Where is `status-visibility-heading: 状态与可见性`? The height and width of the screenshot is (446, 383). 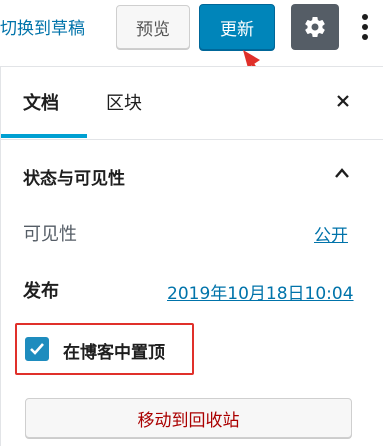 status-visibility-heading: 状态与可见性 is located at coordinates (74, 176).